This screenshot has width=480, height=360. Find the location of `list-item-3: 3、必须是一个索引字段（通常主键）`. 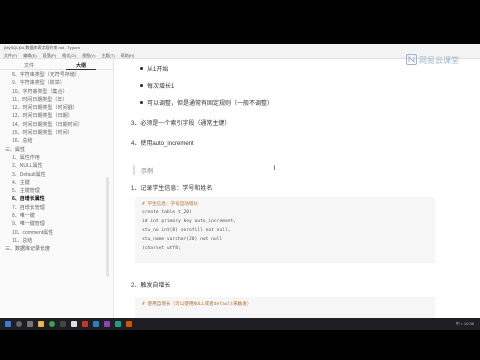

list-item-3: 3、必须是一个索引字段（通常主键） is located at coordinates (181, 124).